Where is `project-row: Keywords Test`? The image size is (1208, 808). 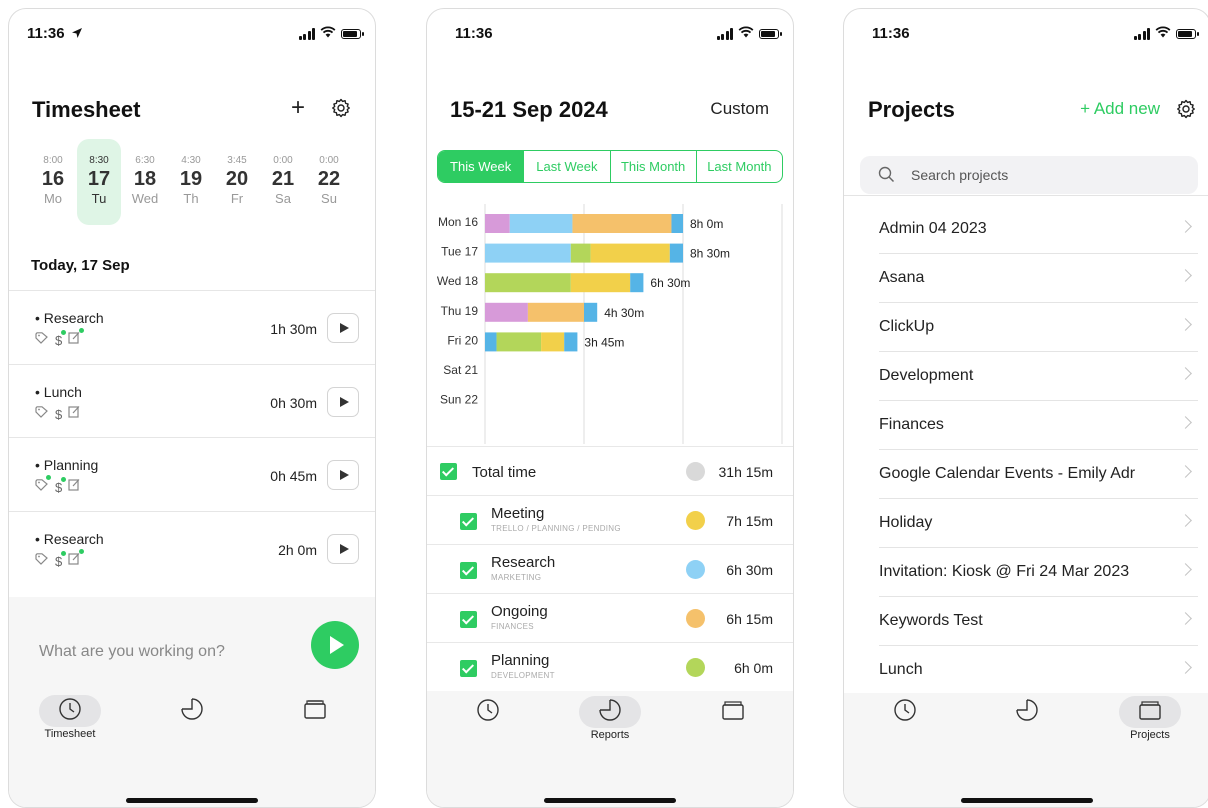 project-row: Keywords Test is located at coordinates (1026, 621).